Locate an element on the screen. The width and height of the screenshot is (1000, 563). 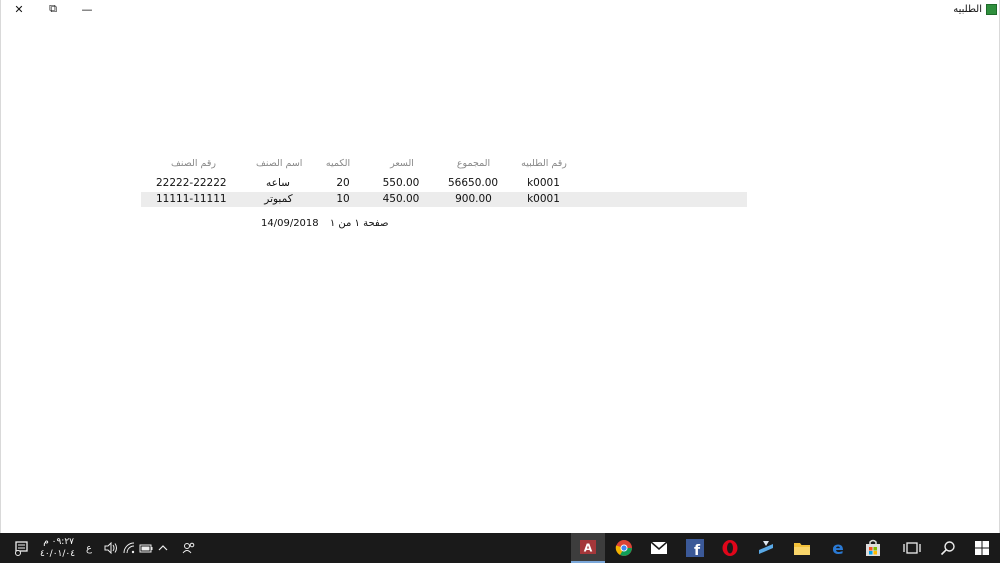
download-icon is located at coordinates (766, 548).